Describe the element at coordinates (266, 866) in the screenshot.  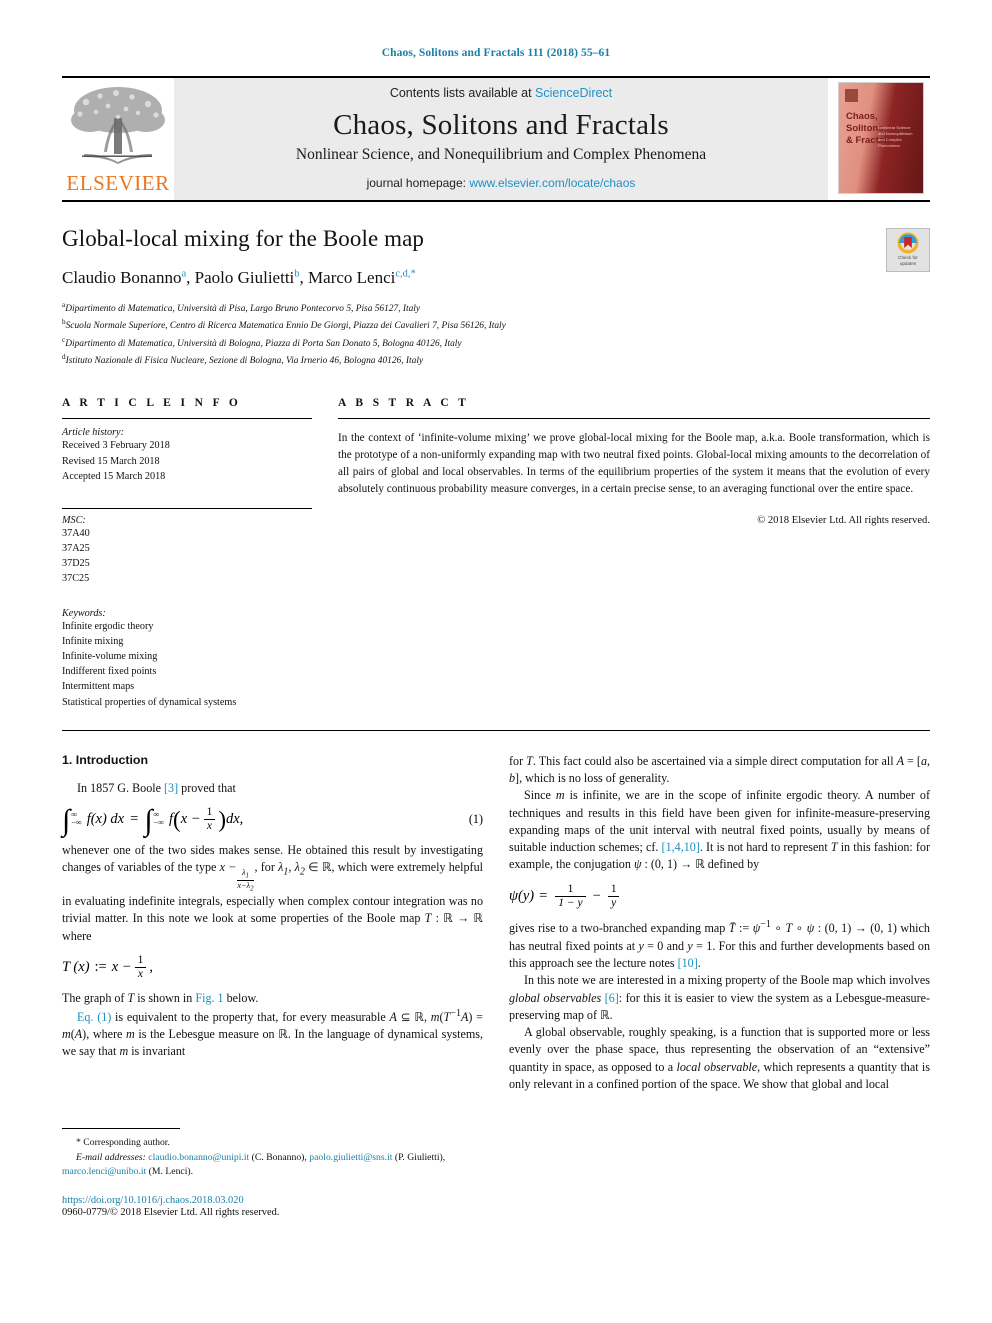
I see `text-run: , for` at that location.